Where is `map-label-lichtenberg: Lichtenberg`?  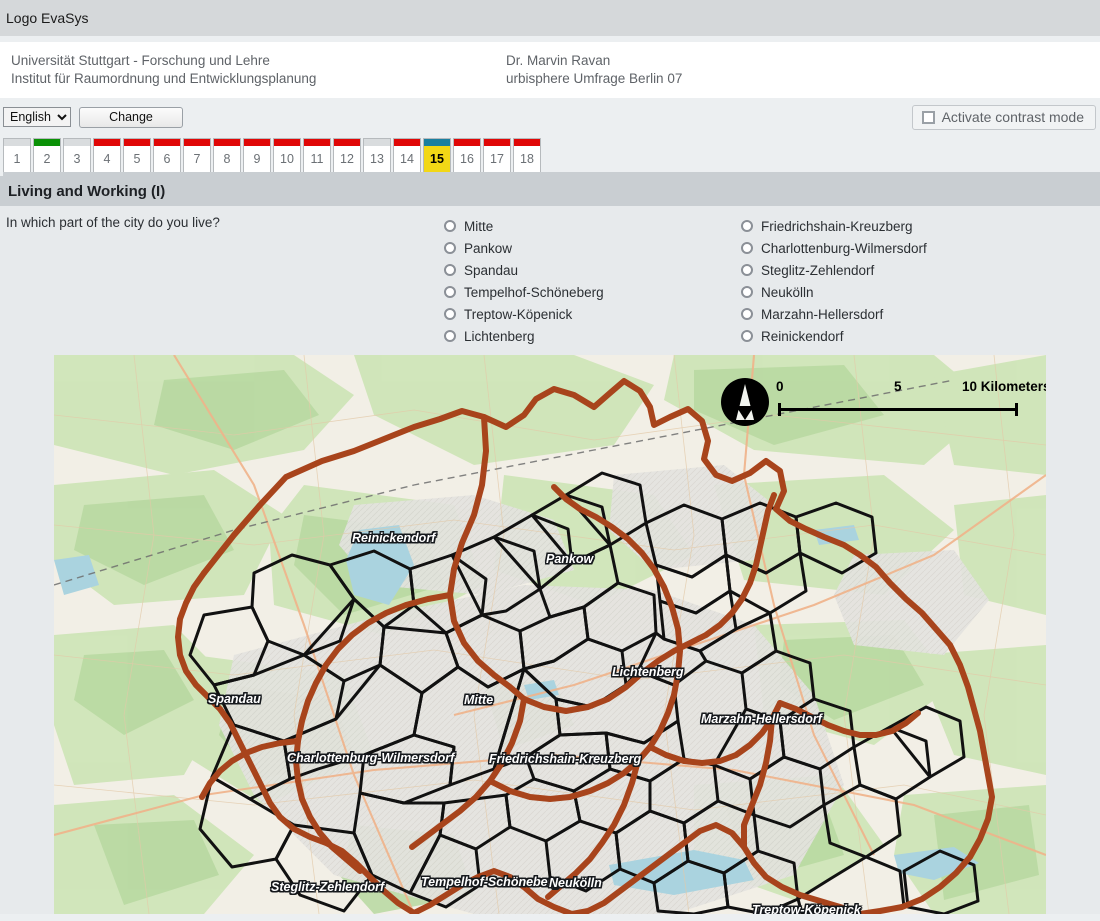
map-label-lichtenberg: Lichtenberg is located at coordinates (648, 672).